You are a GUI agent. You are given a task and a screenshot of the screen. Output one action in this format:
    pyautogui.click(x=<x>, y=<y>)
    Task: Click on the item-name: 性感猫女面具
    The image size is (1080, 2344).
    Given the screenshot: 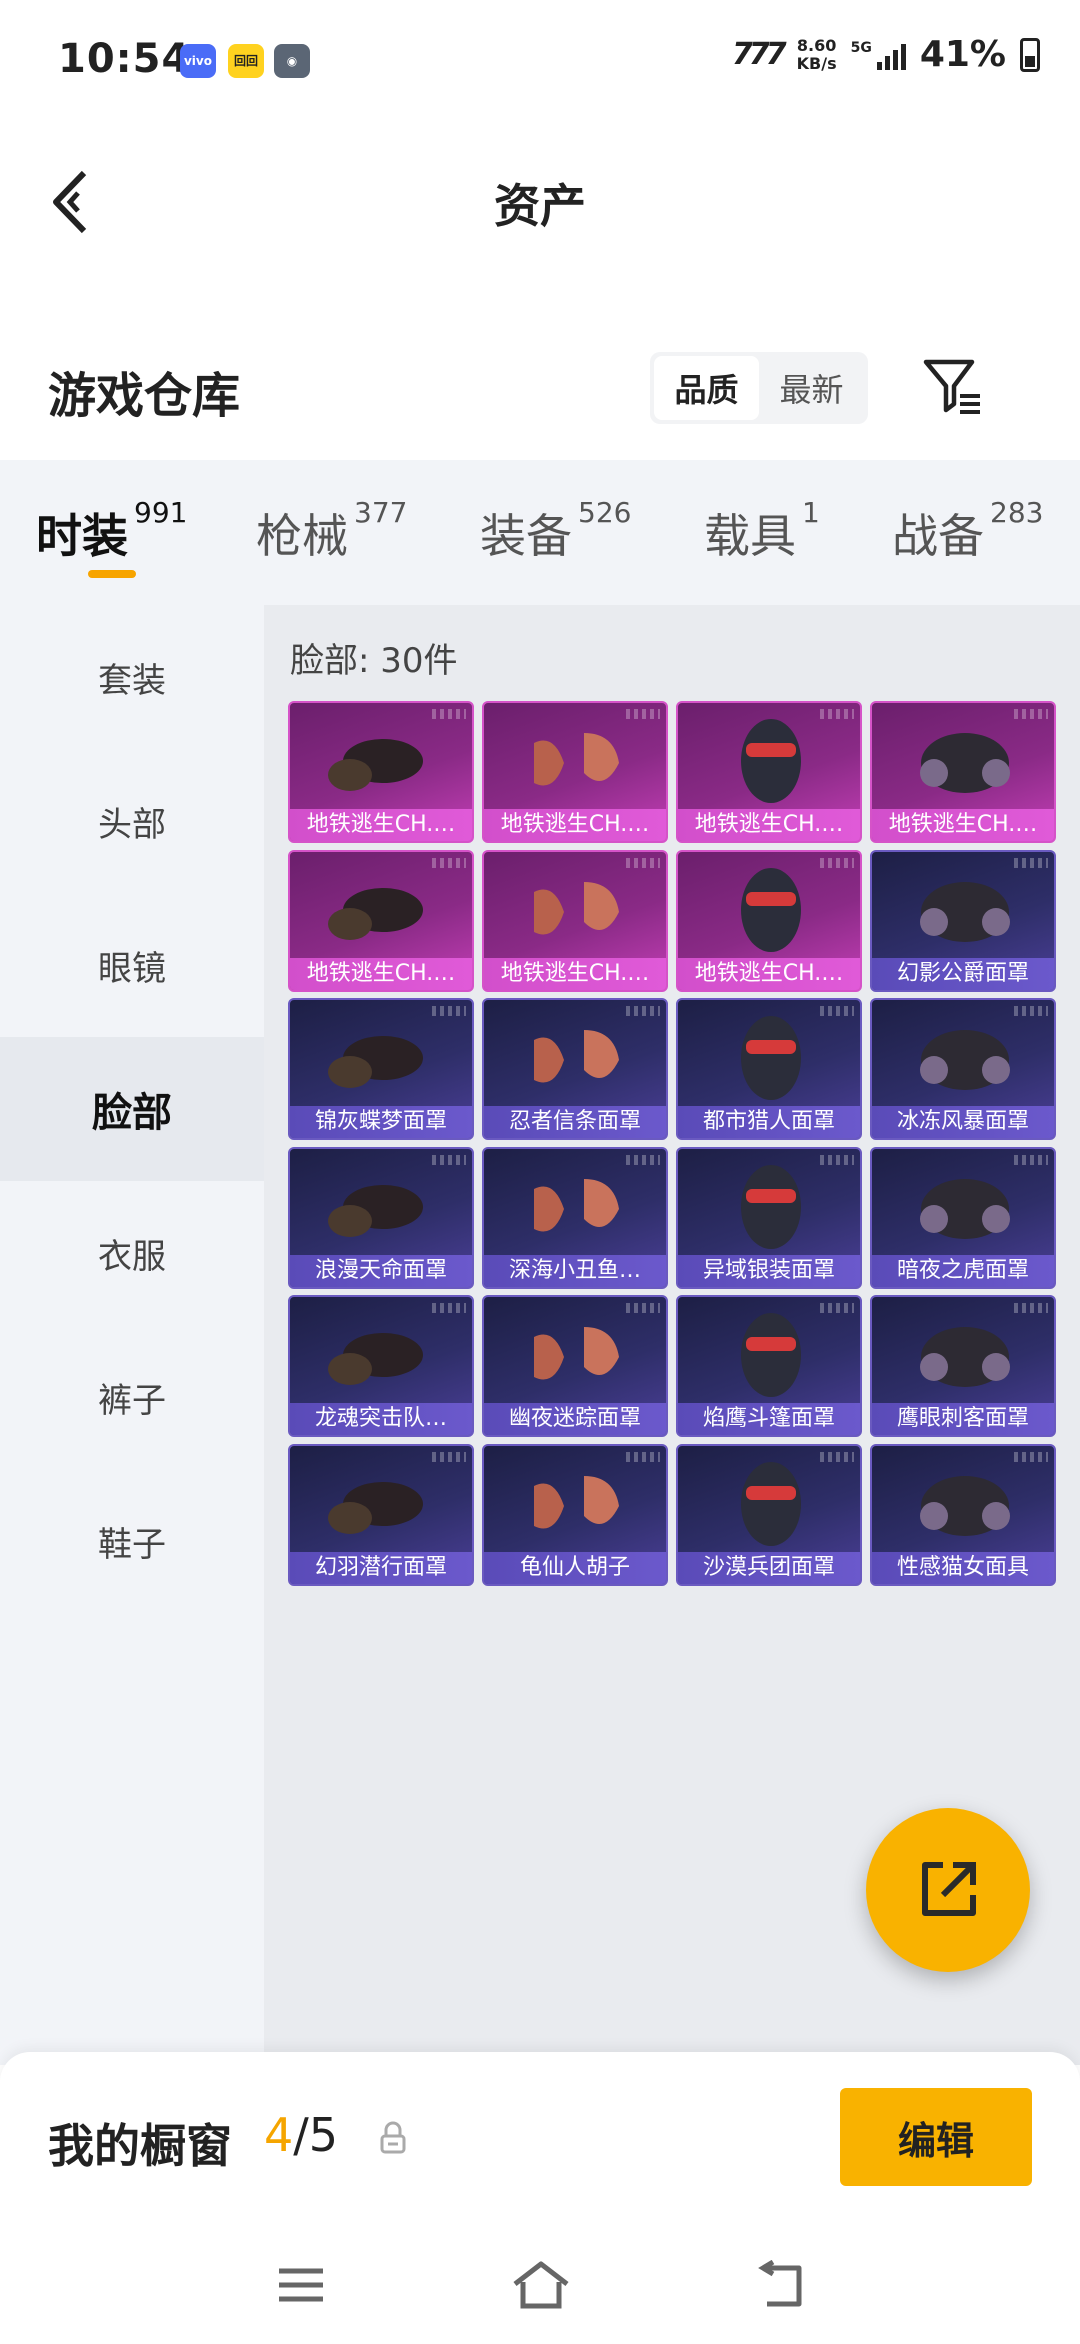 What is the action you would take?
    pyautogui.click(x=963, y=1567)
    